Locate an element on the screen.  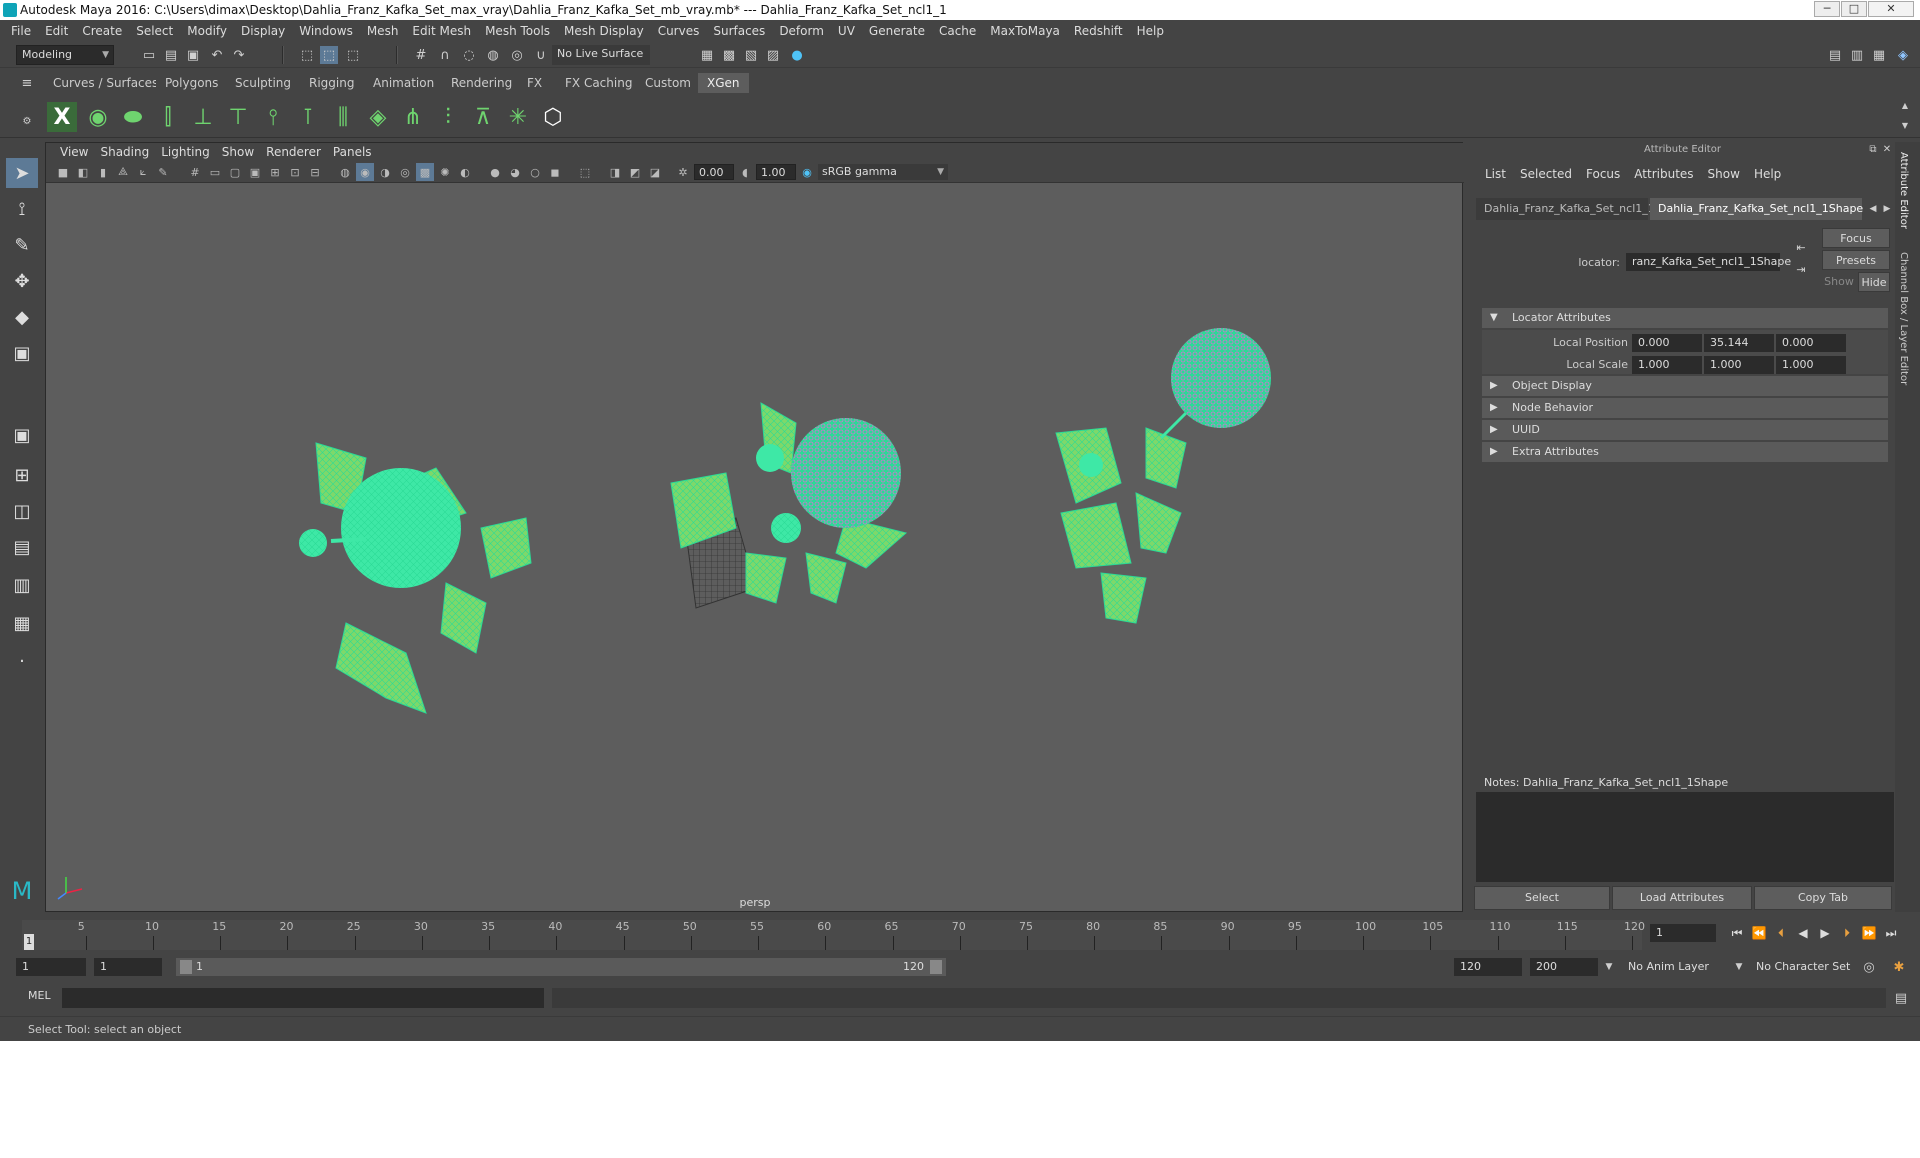
tab-animation: Animation is located at coordinates (404, 83).